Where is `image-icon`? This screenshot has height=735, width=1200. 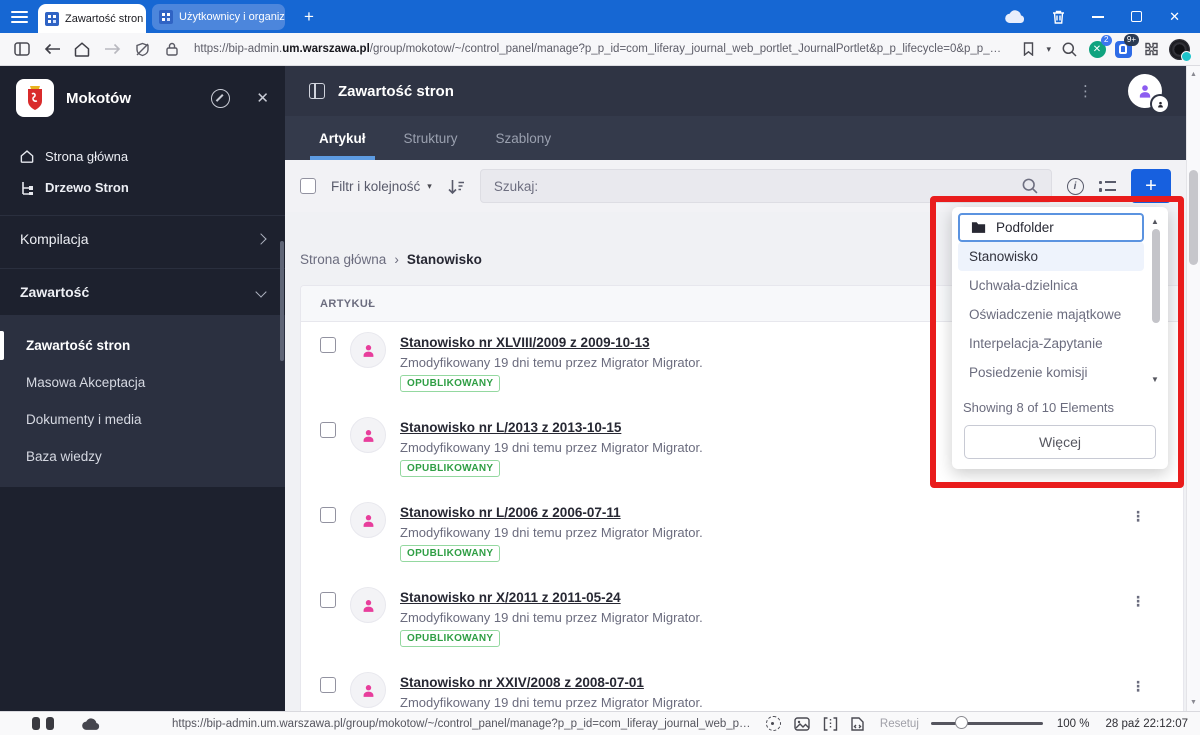 image-icon is located at coordinates (802, 723).